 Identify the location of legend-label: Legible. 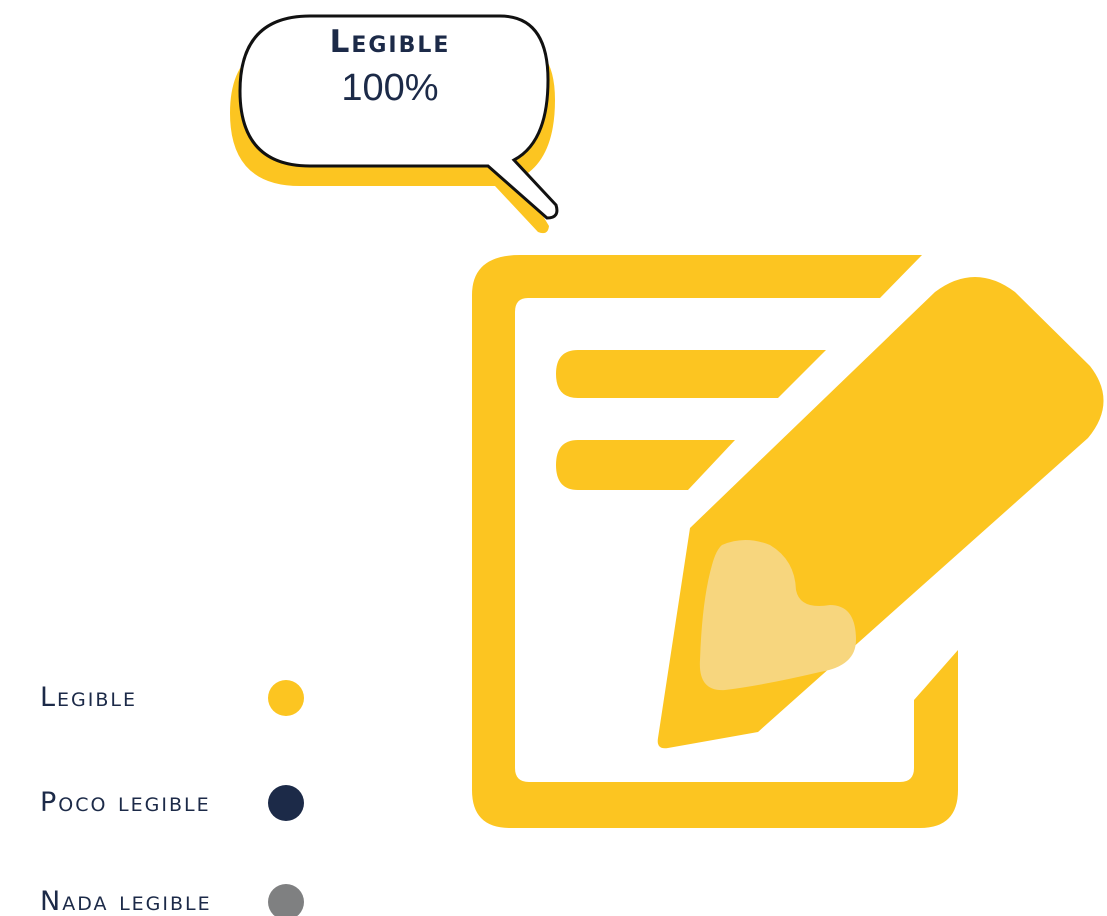
(88, 697).